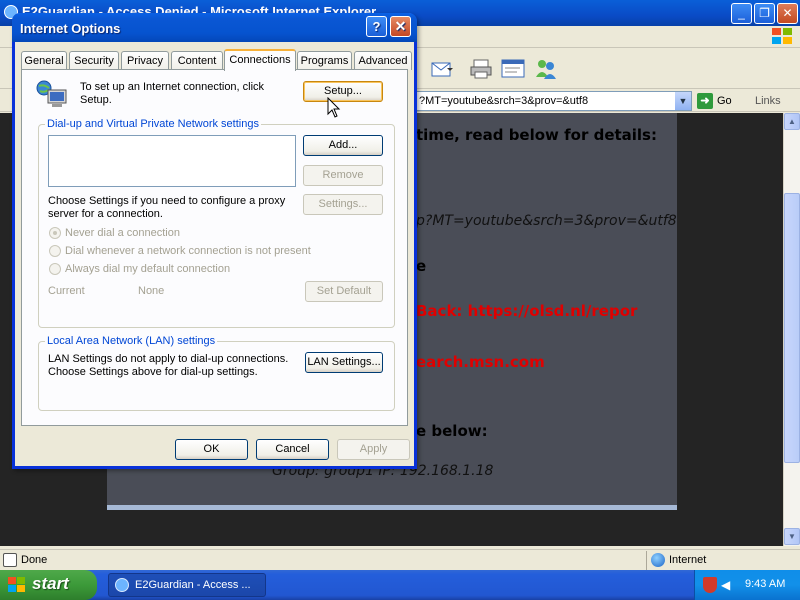 This screenshot has width=800, height=600. What do you see at coordinates (70, 28) in the screenshot?
I see `dialog-title: Internet Options` at bounding box center [70, 28].